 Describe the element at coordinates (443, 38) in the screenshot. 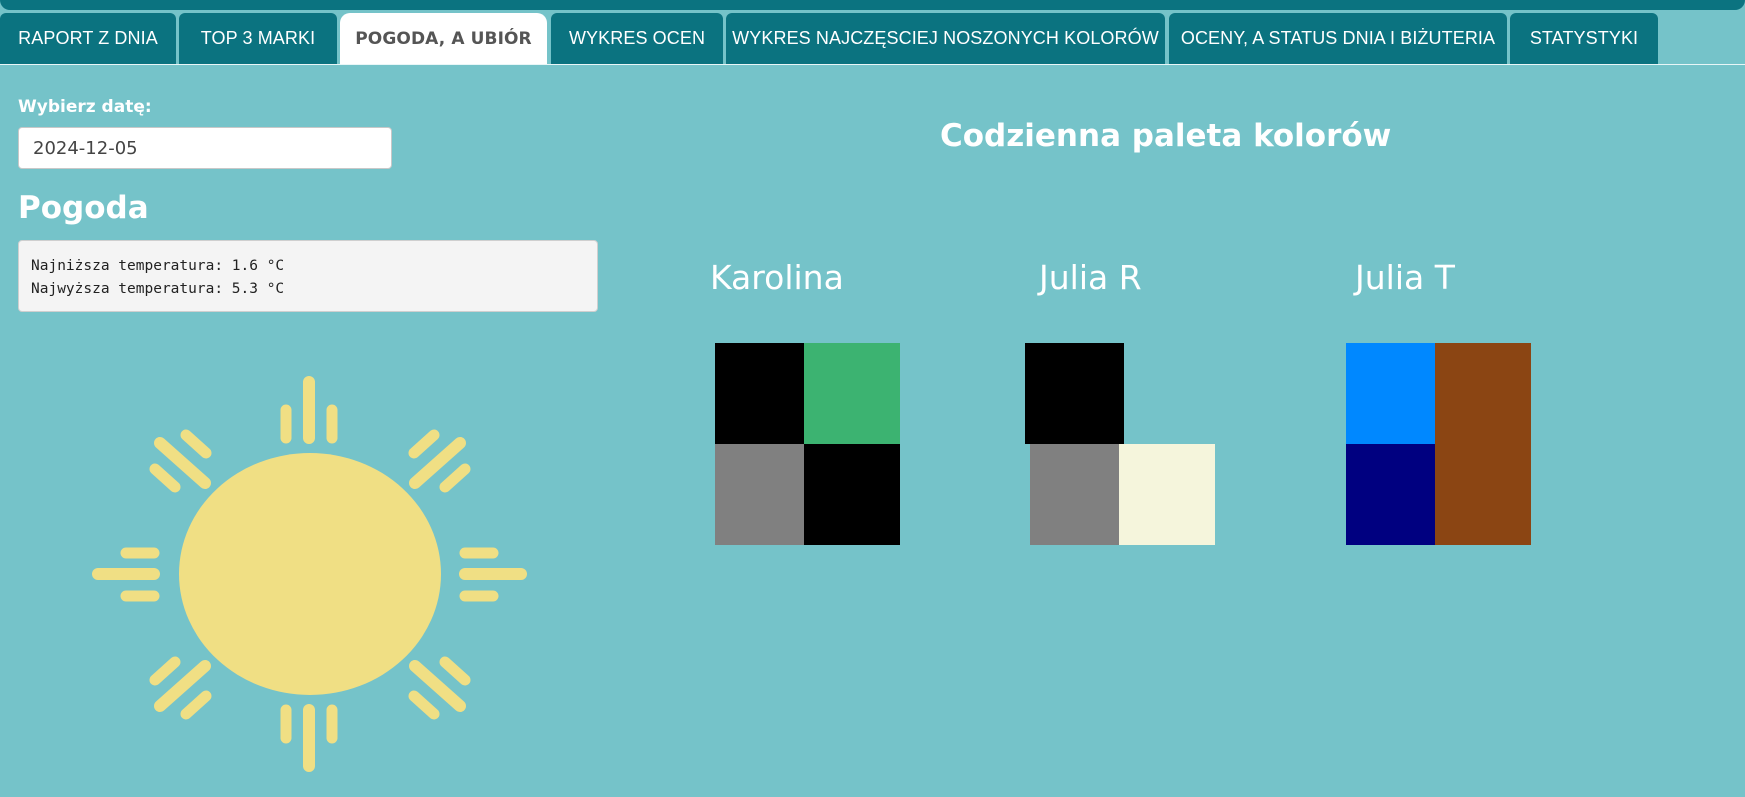

I see `tab-pogoda-a-ubior: POGODA, A UBIÓR` at that location.